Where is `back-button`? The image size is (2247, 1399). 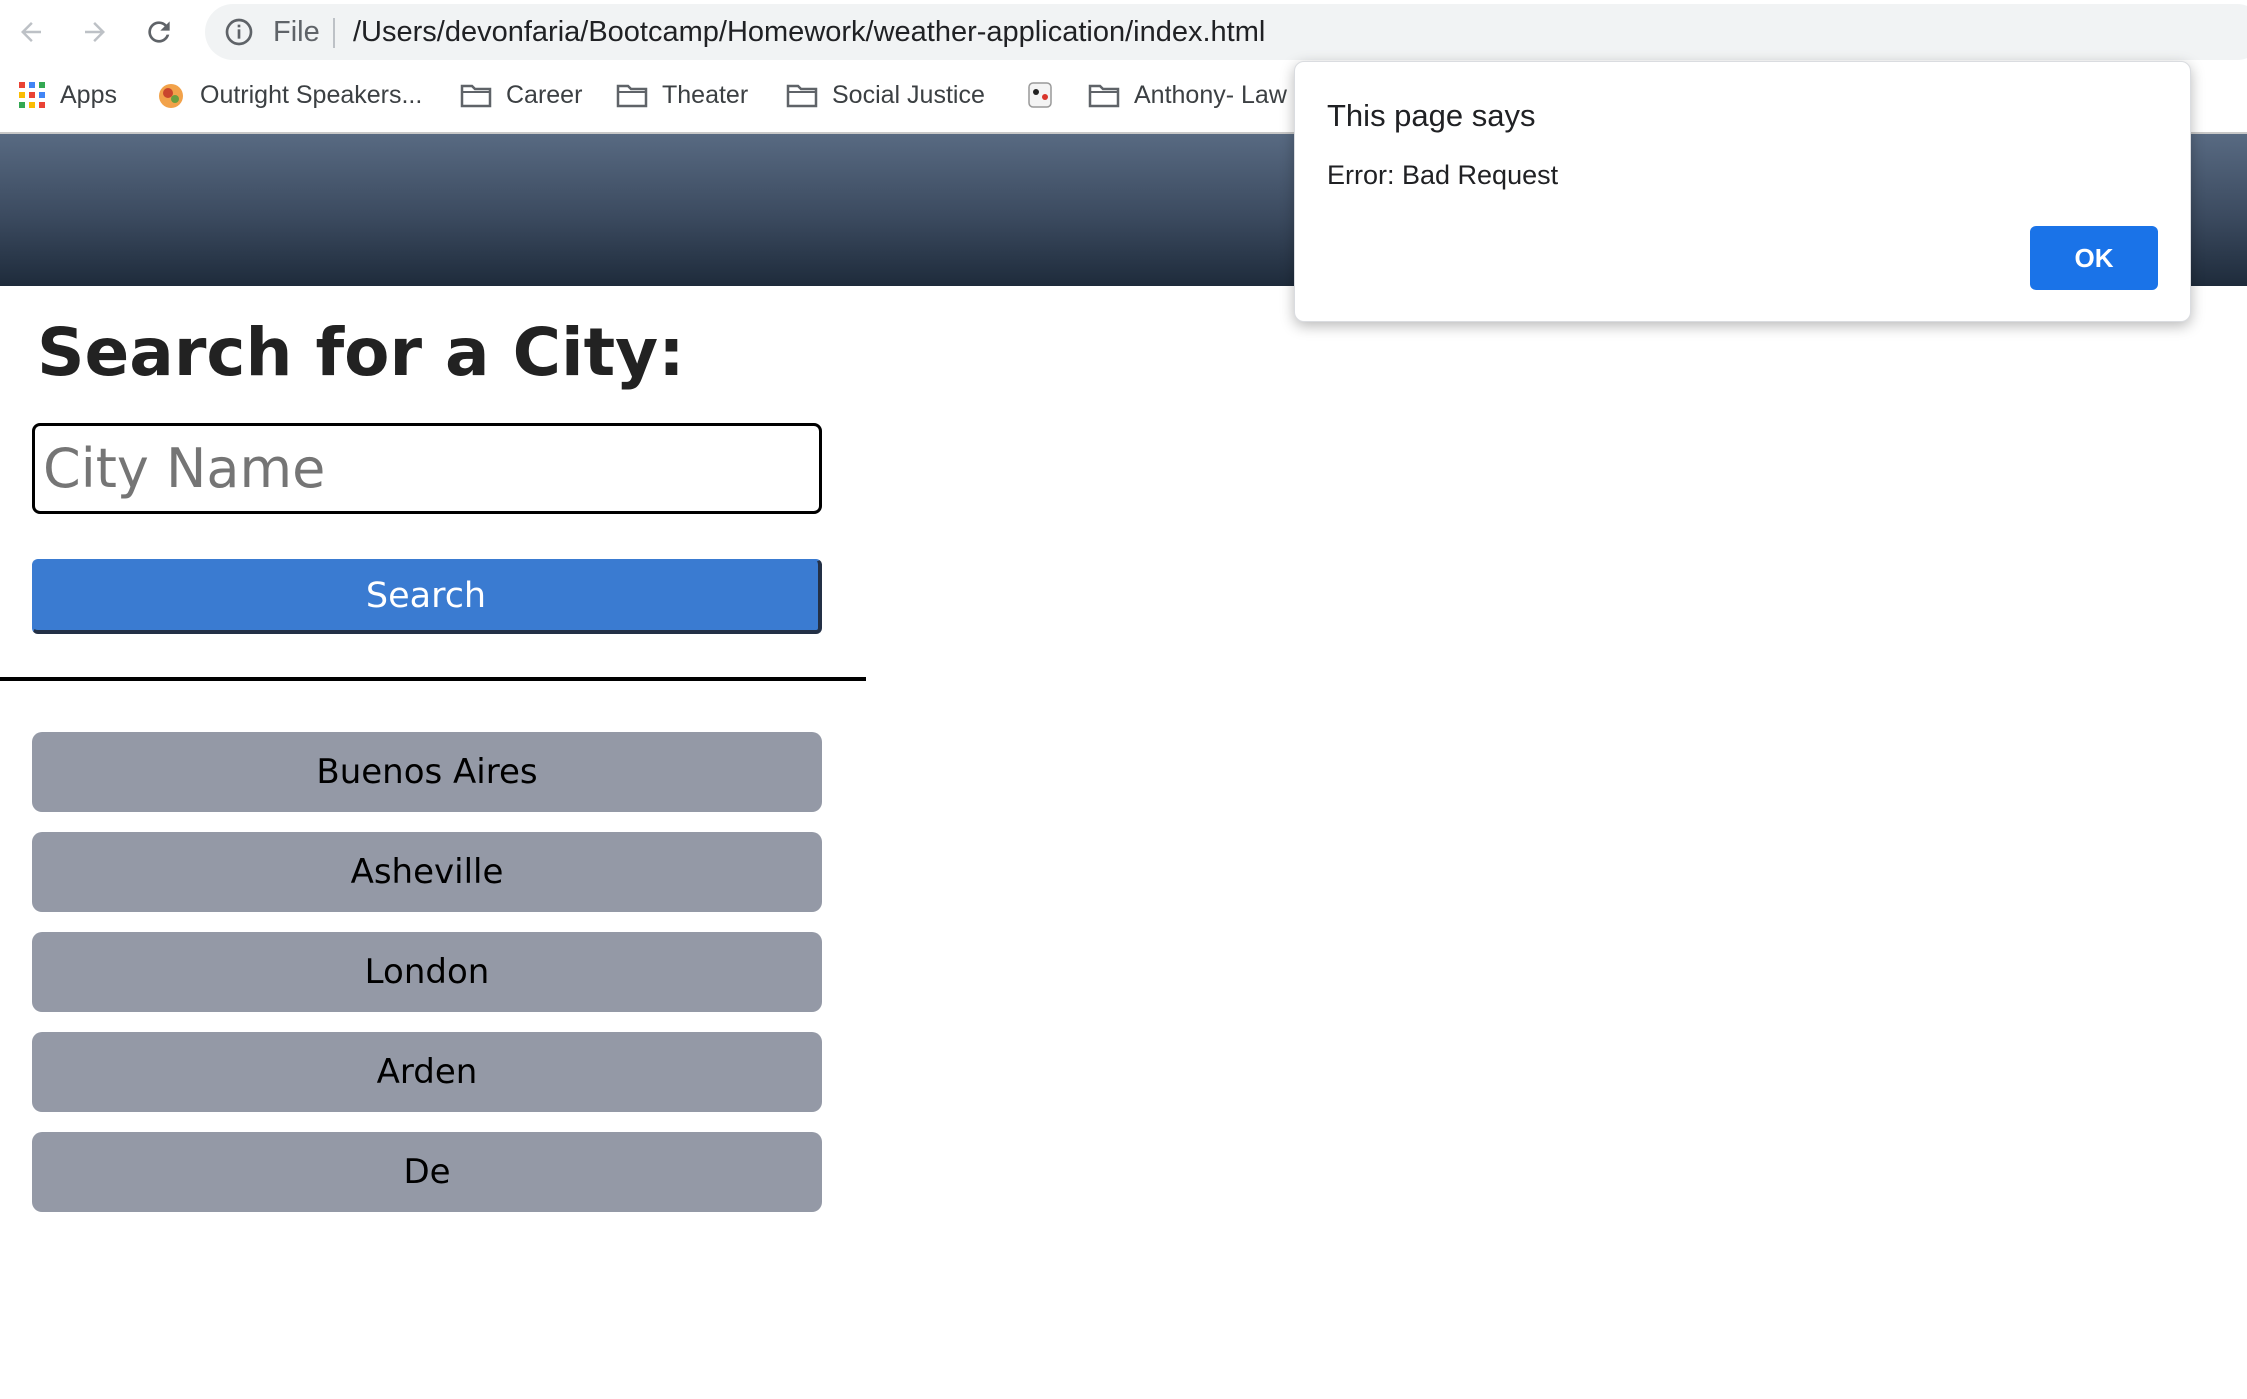 back-button is located at coordinates (31, 32).